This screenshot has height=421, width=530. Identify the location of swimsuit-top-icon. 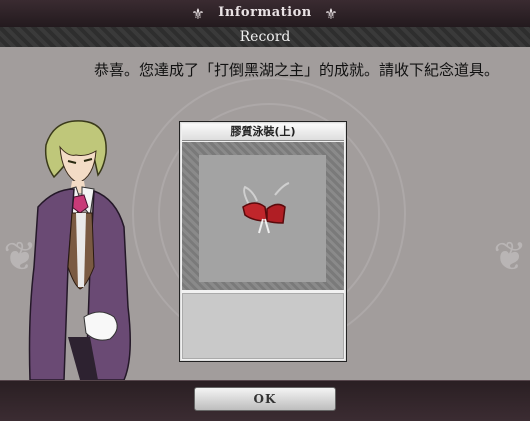
(266, 208).